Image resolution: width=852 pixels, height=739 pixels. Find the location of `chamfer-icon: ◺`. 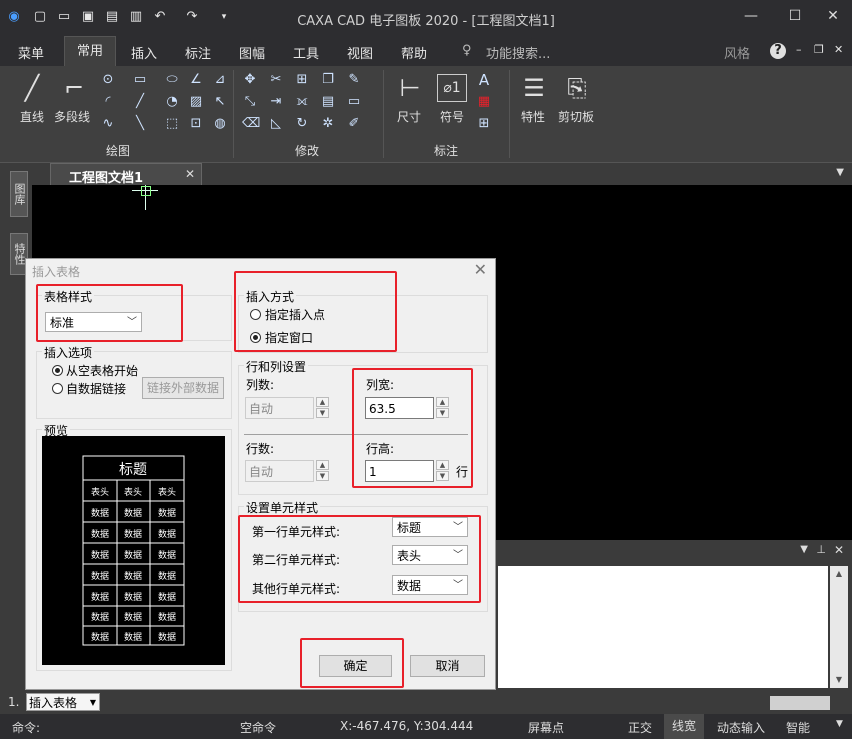

chamfer-icon: ◺ is located at coordinates (276, 124).